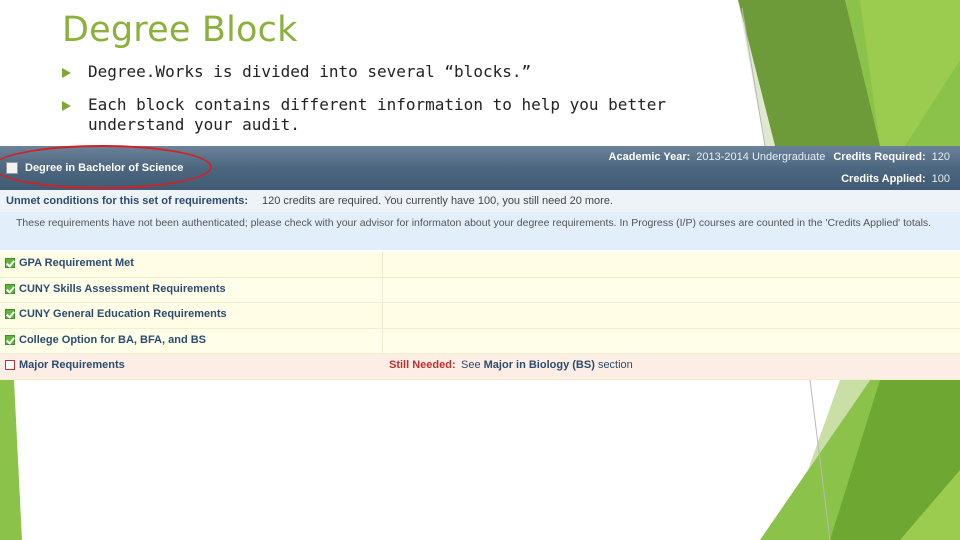 This screenshot has width=960, height=540. I want to click on see-suffix: section, so click(615, 365).